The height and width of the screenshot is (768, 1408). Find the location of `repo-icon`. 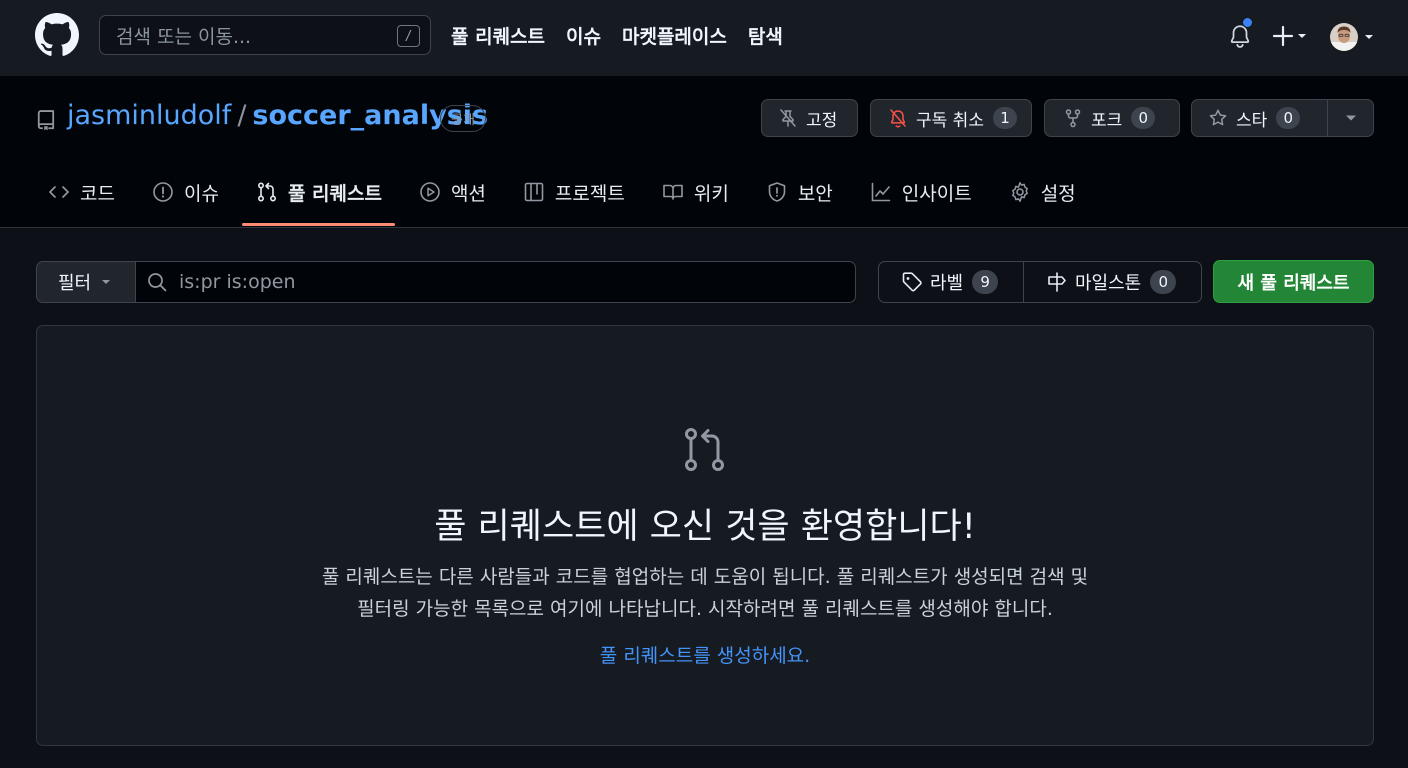

repo-icon is located at coordinates (46, 120).